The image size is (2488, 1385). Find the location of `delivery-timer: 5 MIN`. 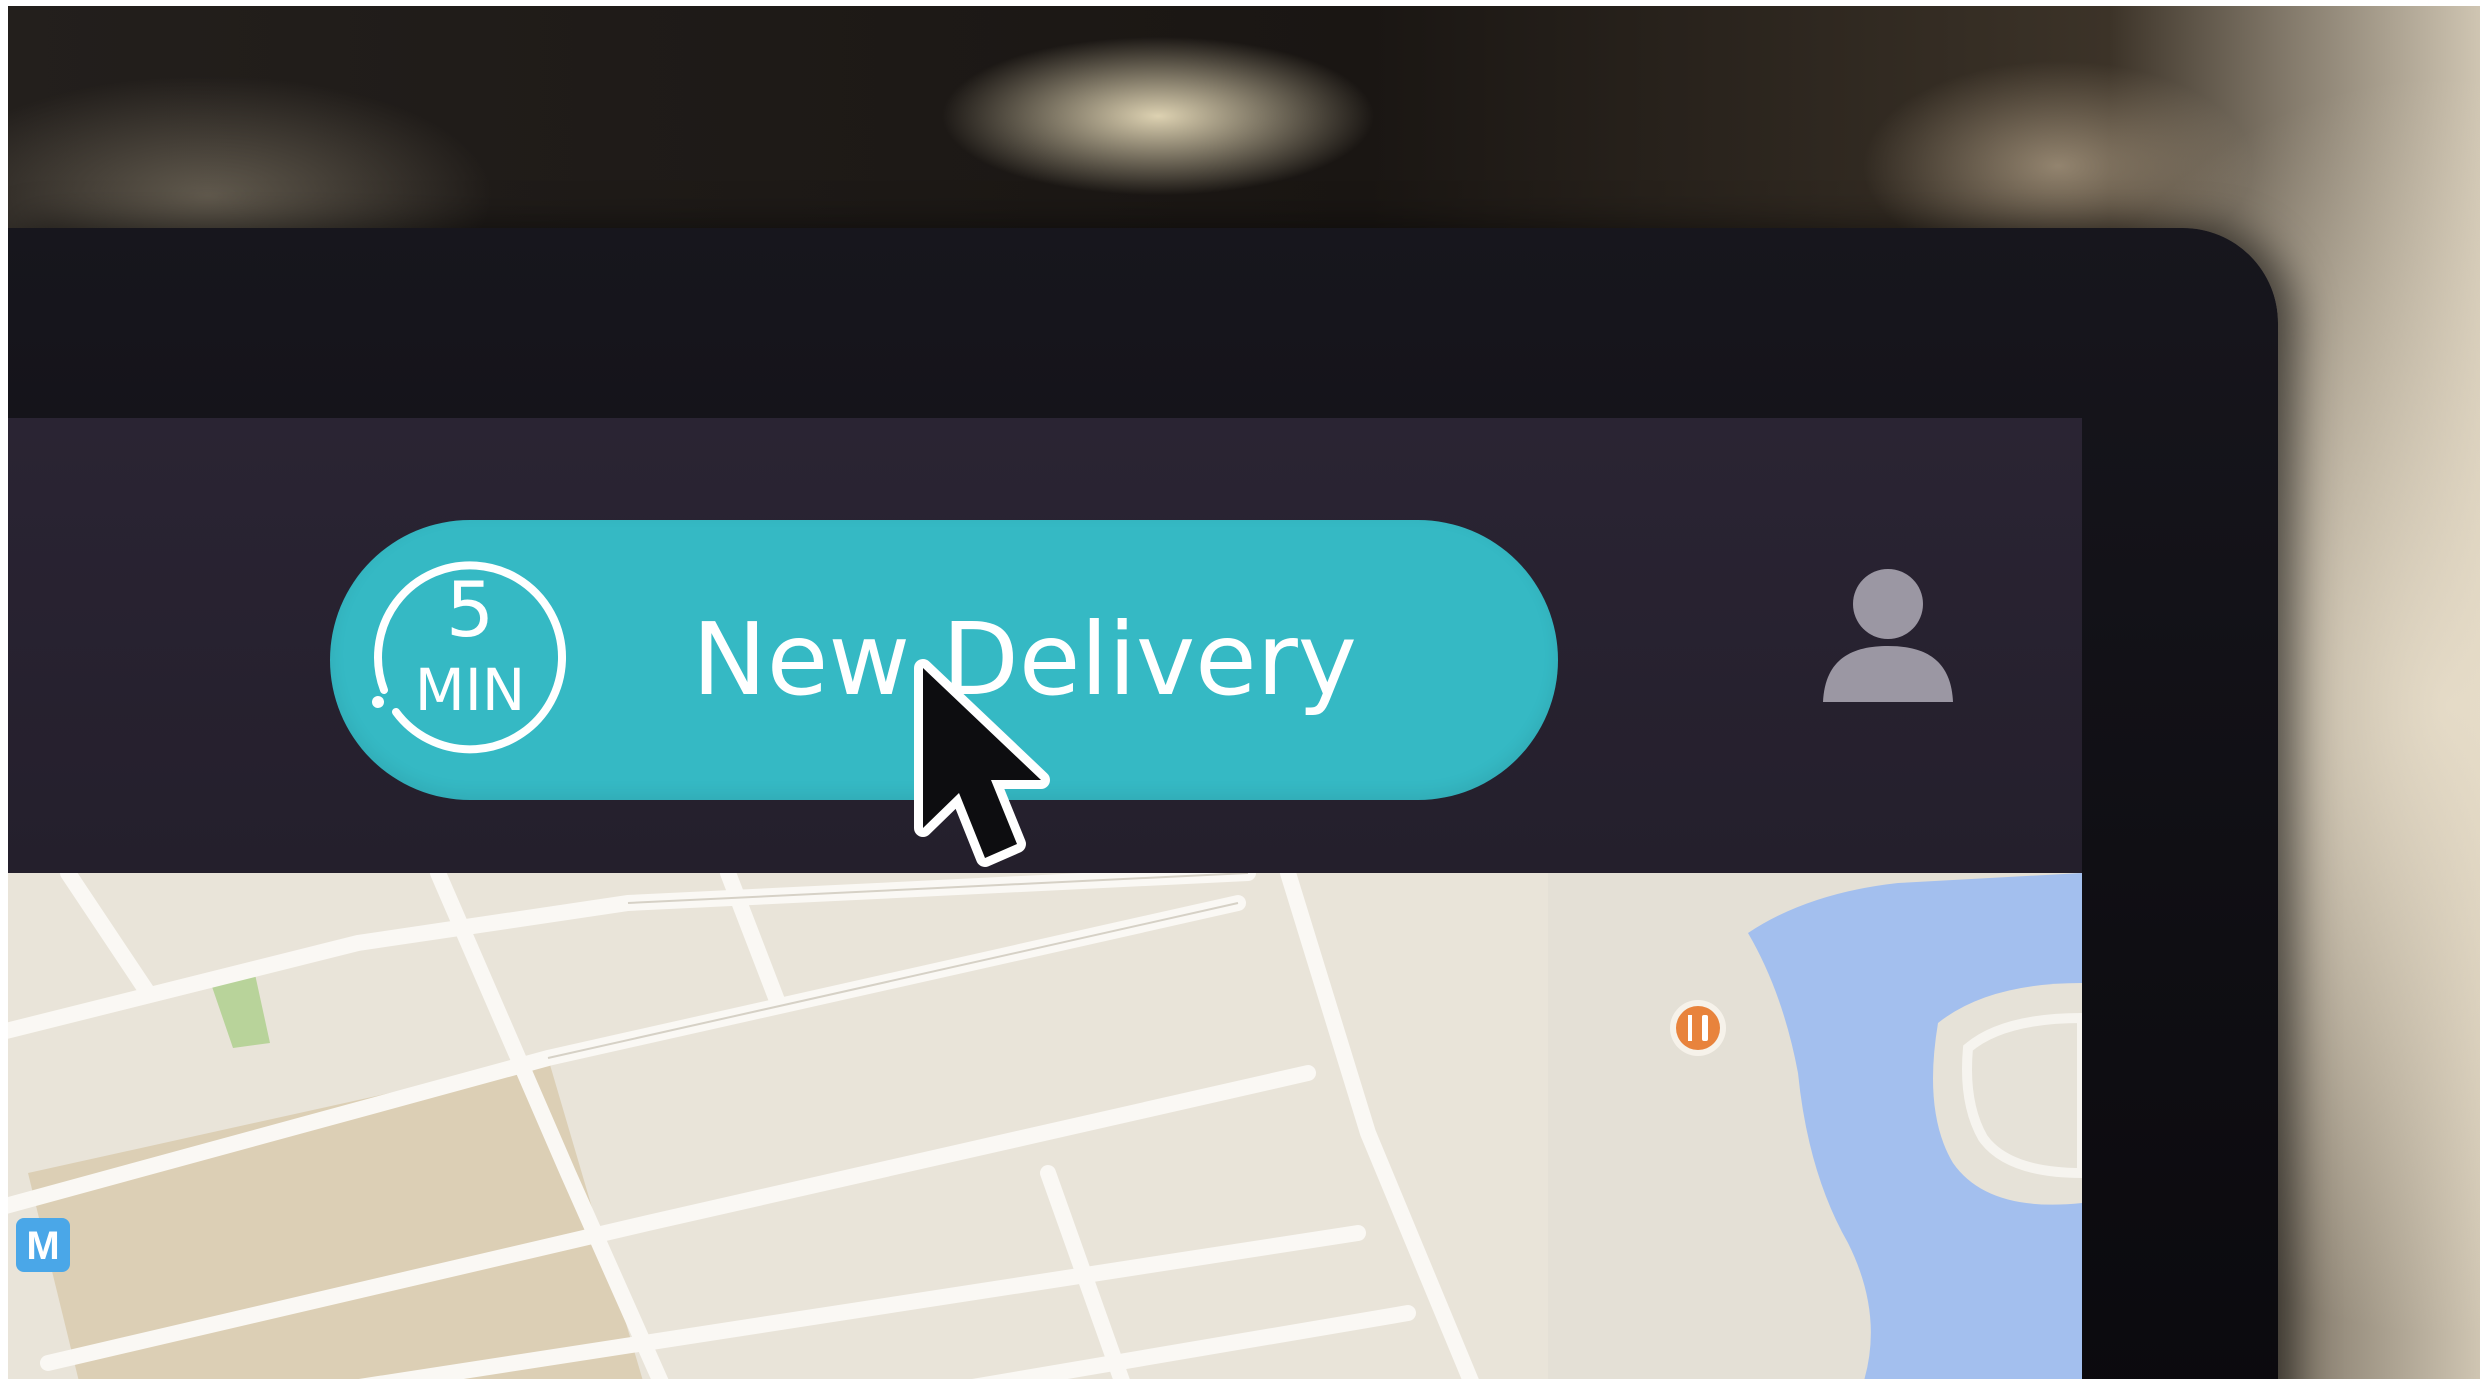

delivery-timer: 5 MIN is located at coordinates (470, 660).